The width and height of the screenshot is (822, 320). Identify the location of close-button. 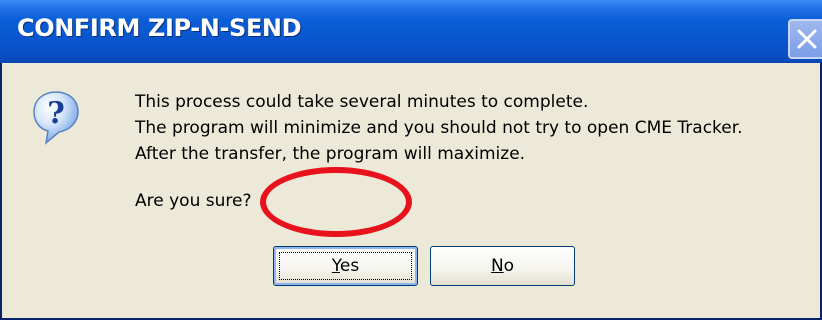
(805, 39).